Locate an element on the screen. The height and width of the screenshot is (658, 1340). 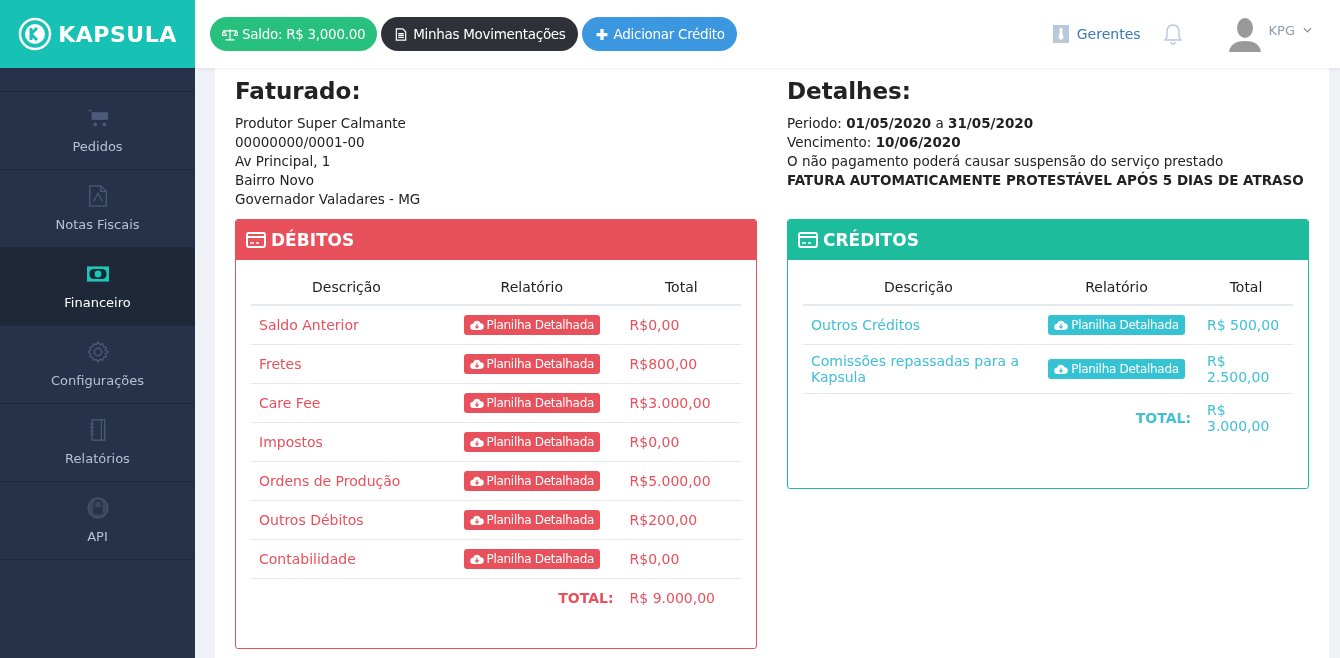
scale-icon is located at coordinates (230, 34).